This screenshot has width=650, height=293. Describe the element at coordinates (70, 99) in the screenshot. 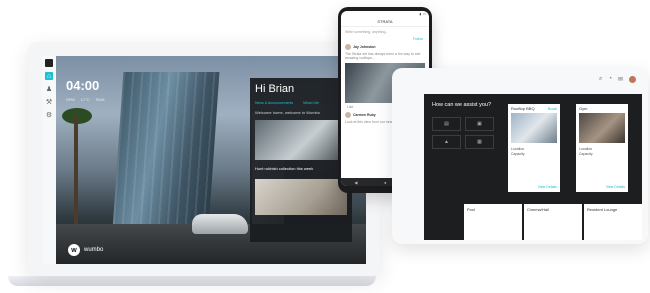

I see `weather-item: SPM` at that location.